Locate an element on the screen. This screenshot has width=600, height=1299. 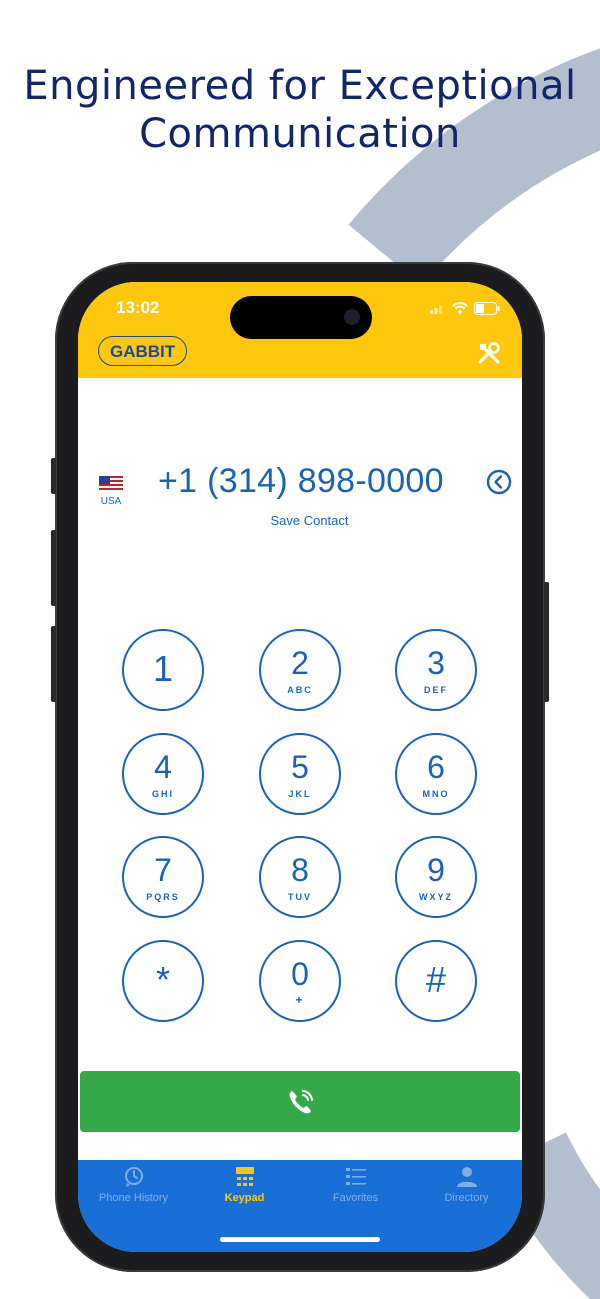
save-contact-link: Save Contact is located at coordinates (300, 520).